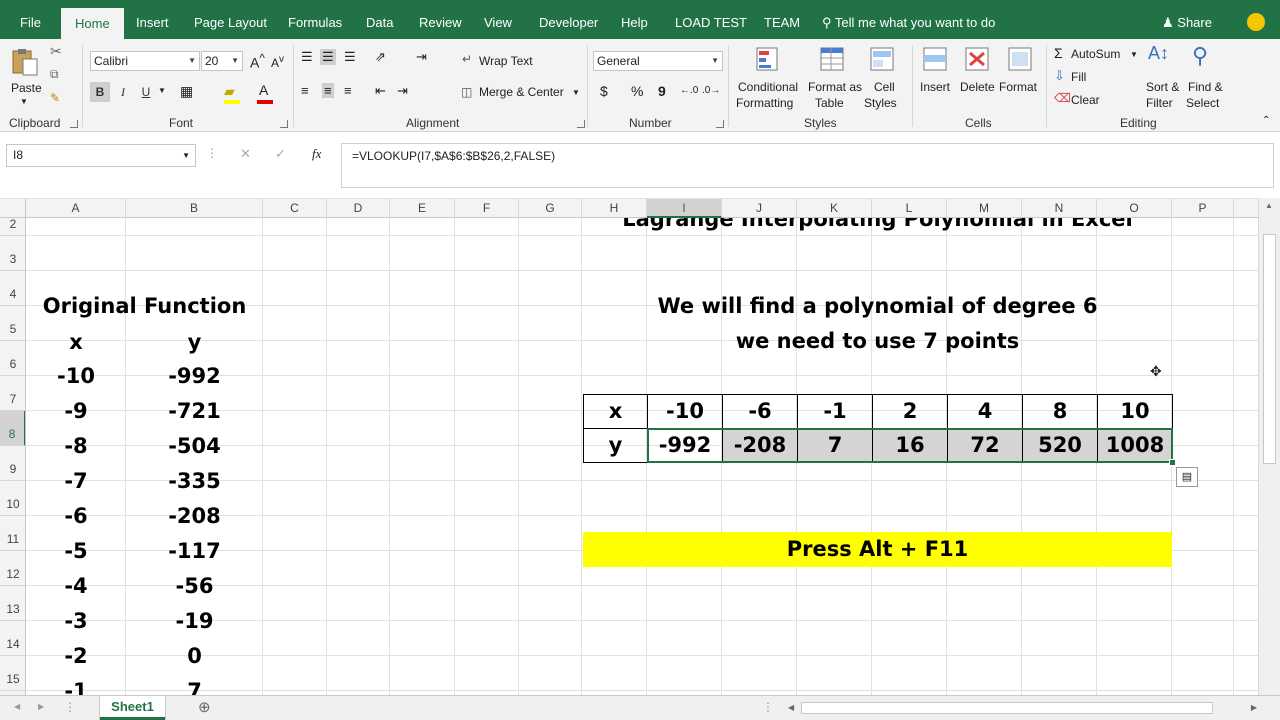 The width and height of the screenshot is (1280, 720). I want to click on fill-button: Fill, so click(1078, 77).